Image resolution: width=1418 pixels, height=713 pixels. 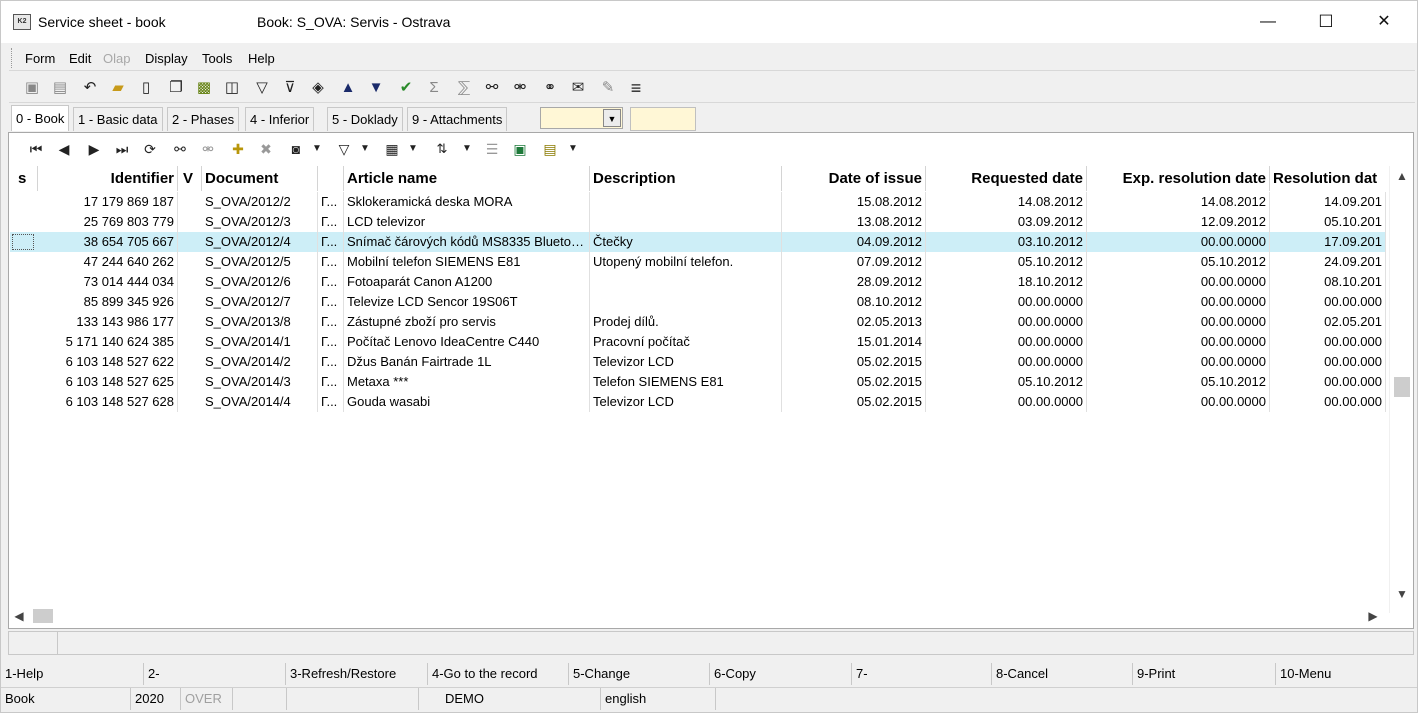 I want to click on fkey-1: 1-Help, so click(x=72, y=674).